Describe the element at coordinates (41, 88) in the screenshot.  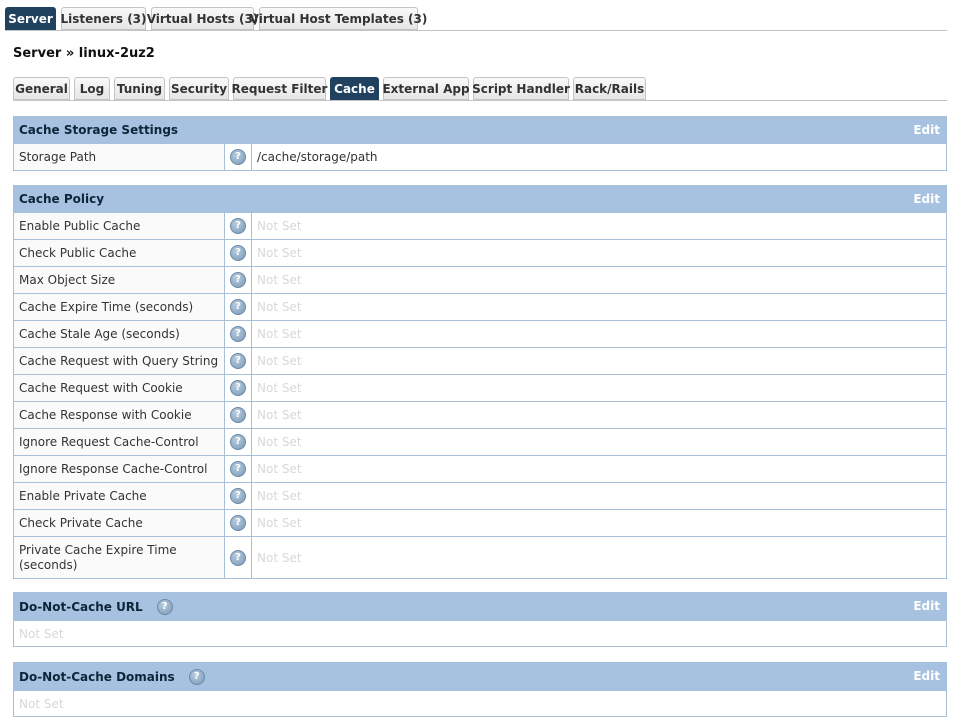
I see `tab-general: General` at that location.